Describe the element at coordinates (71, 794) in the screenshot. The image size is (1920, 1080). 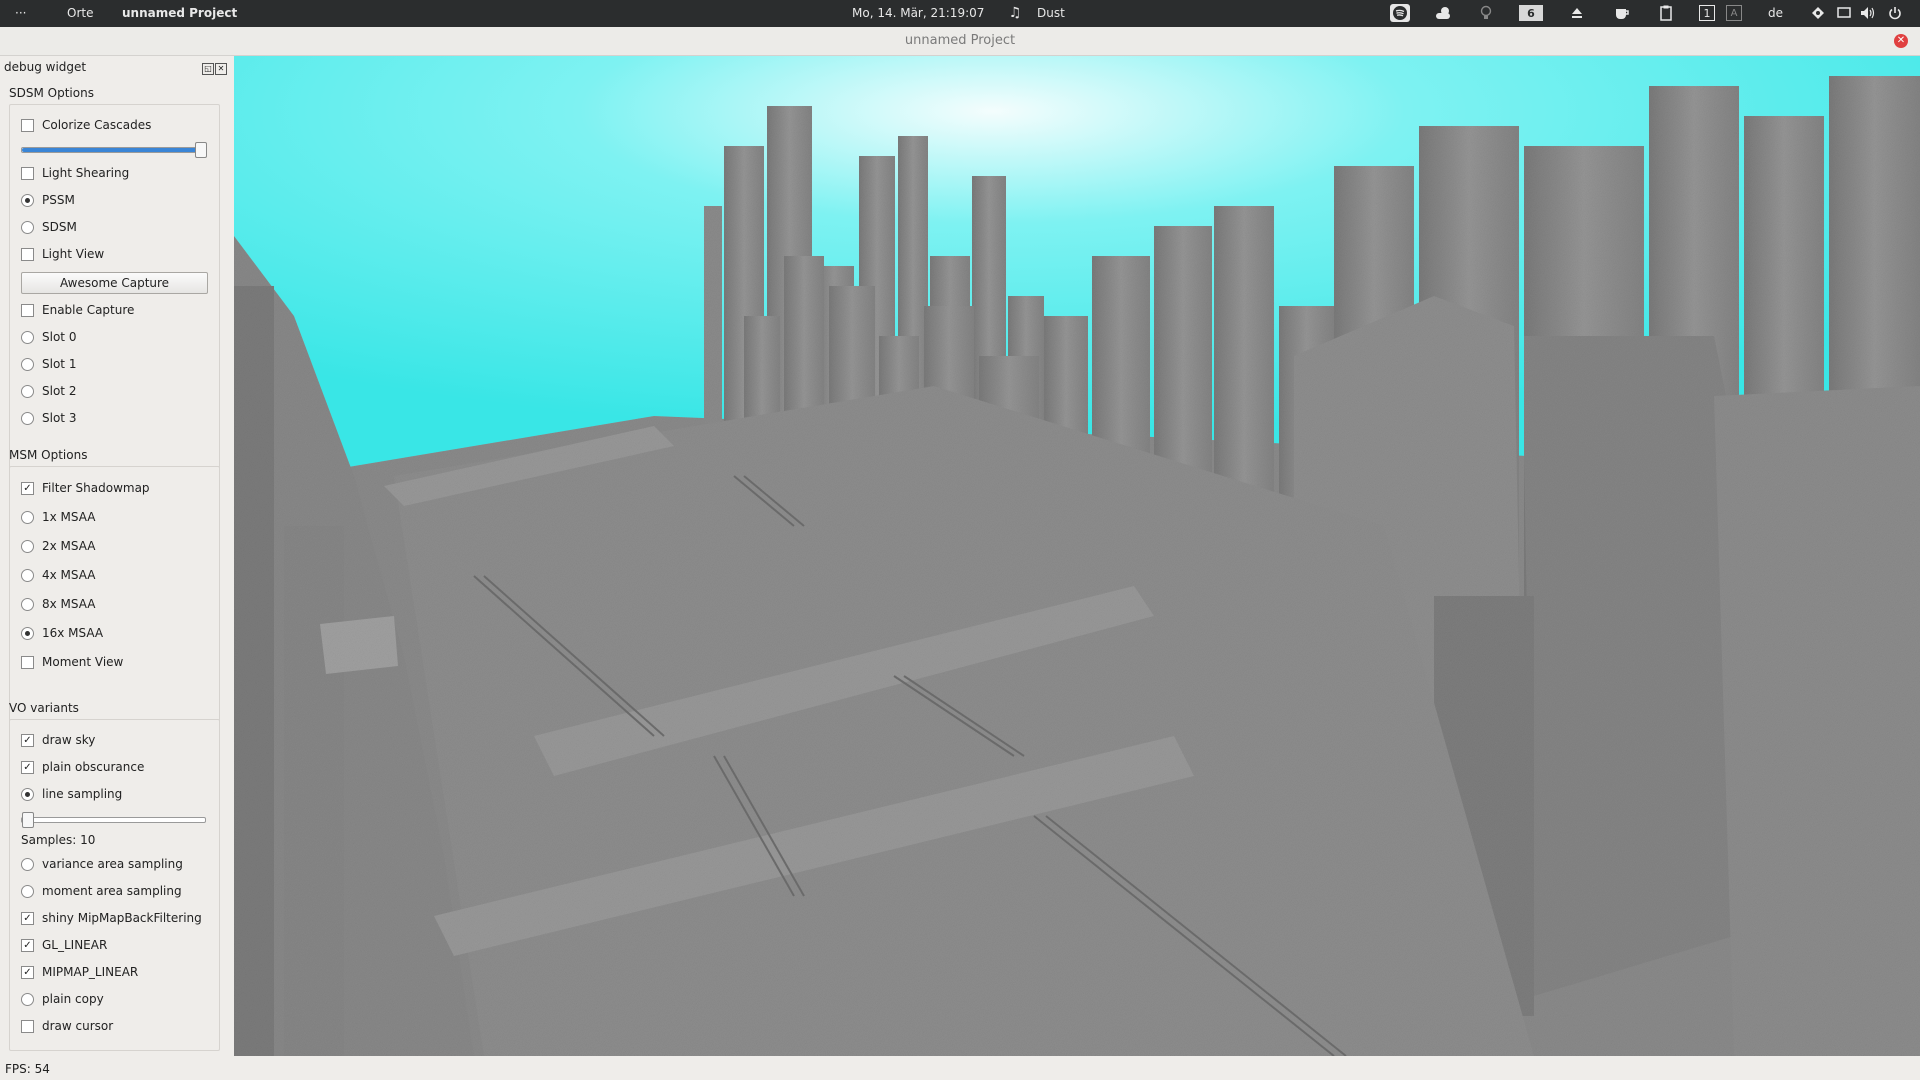
I see `line-sampling-radio: line sampling` at that location.